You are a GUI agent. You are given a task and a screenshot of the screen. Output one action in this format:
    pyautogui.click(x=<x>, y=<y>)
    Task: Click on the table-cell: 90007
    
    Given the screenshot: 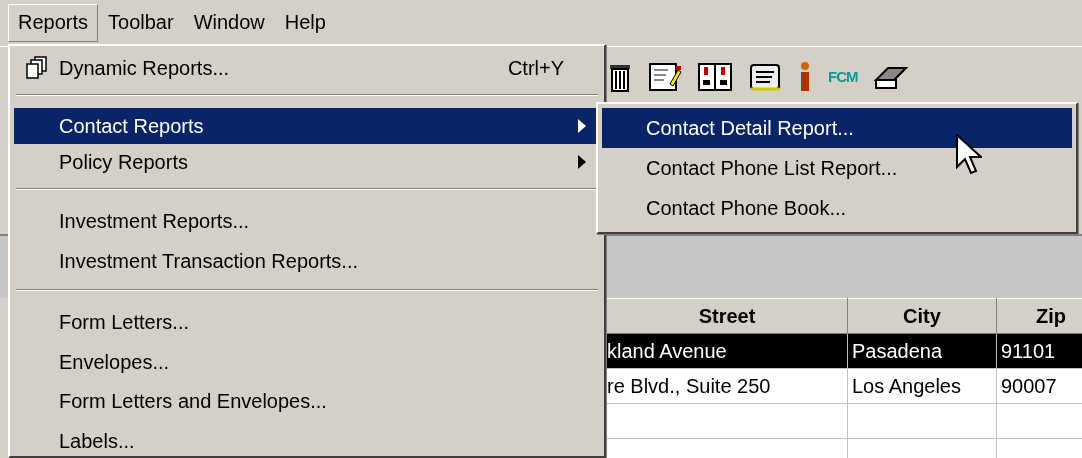 What is the action you would take?
    pyautogui.click(x=1039, y=386)
    